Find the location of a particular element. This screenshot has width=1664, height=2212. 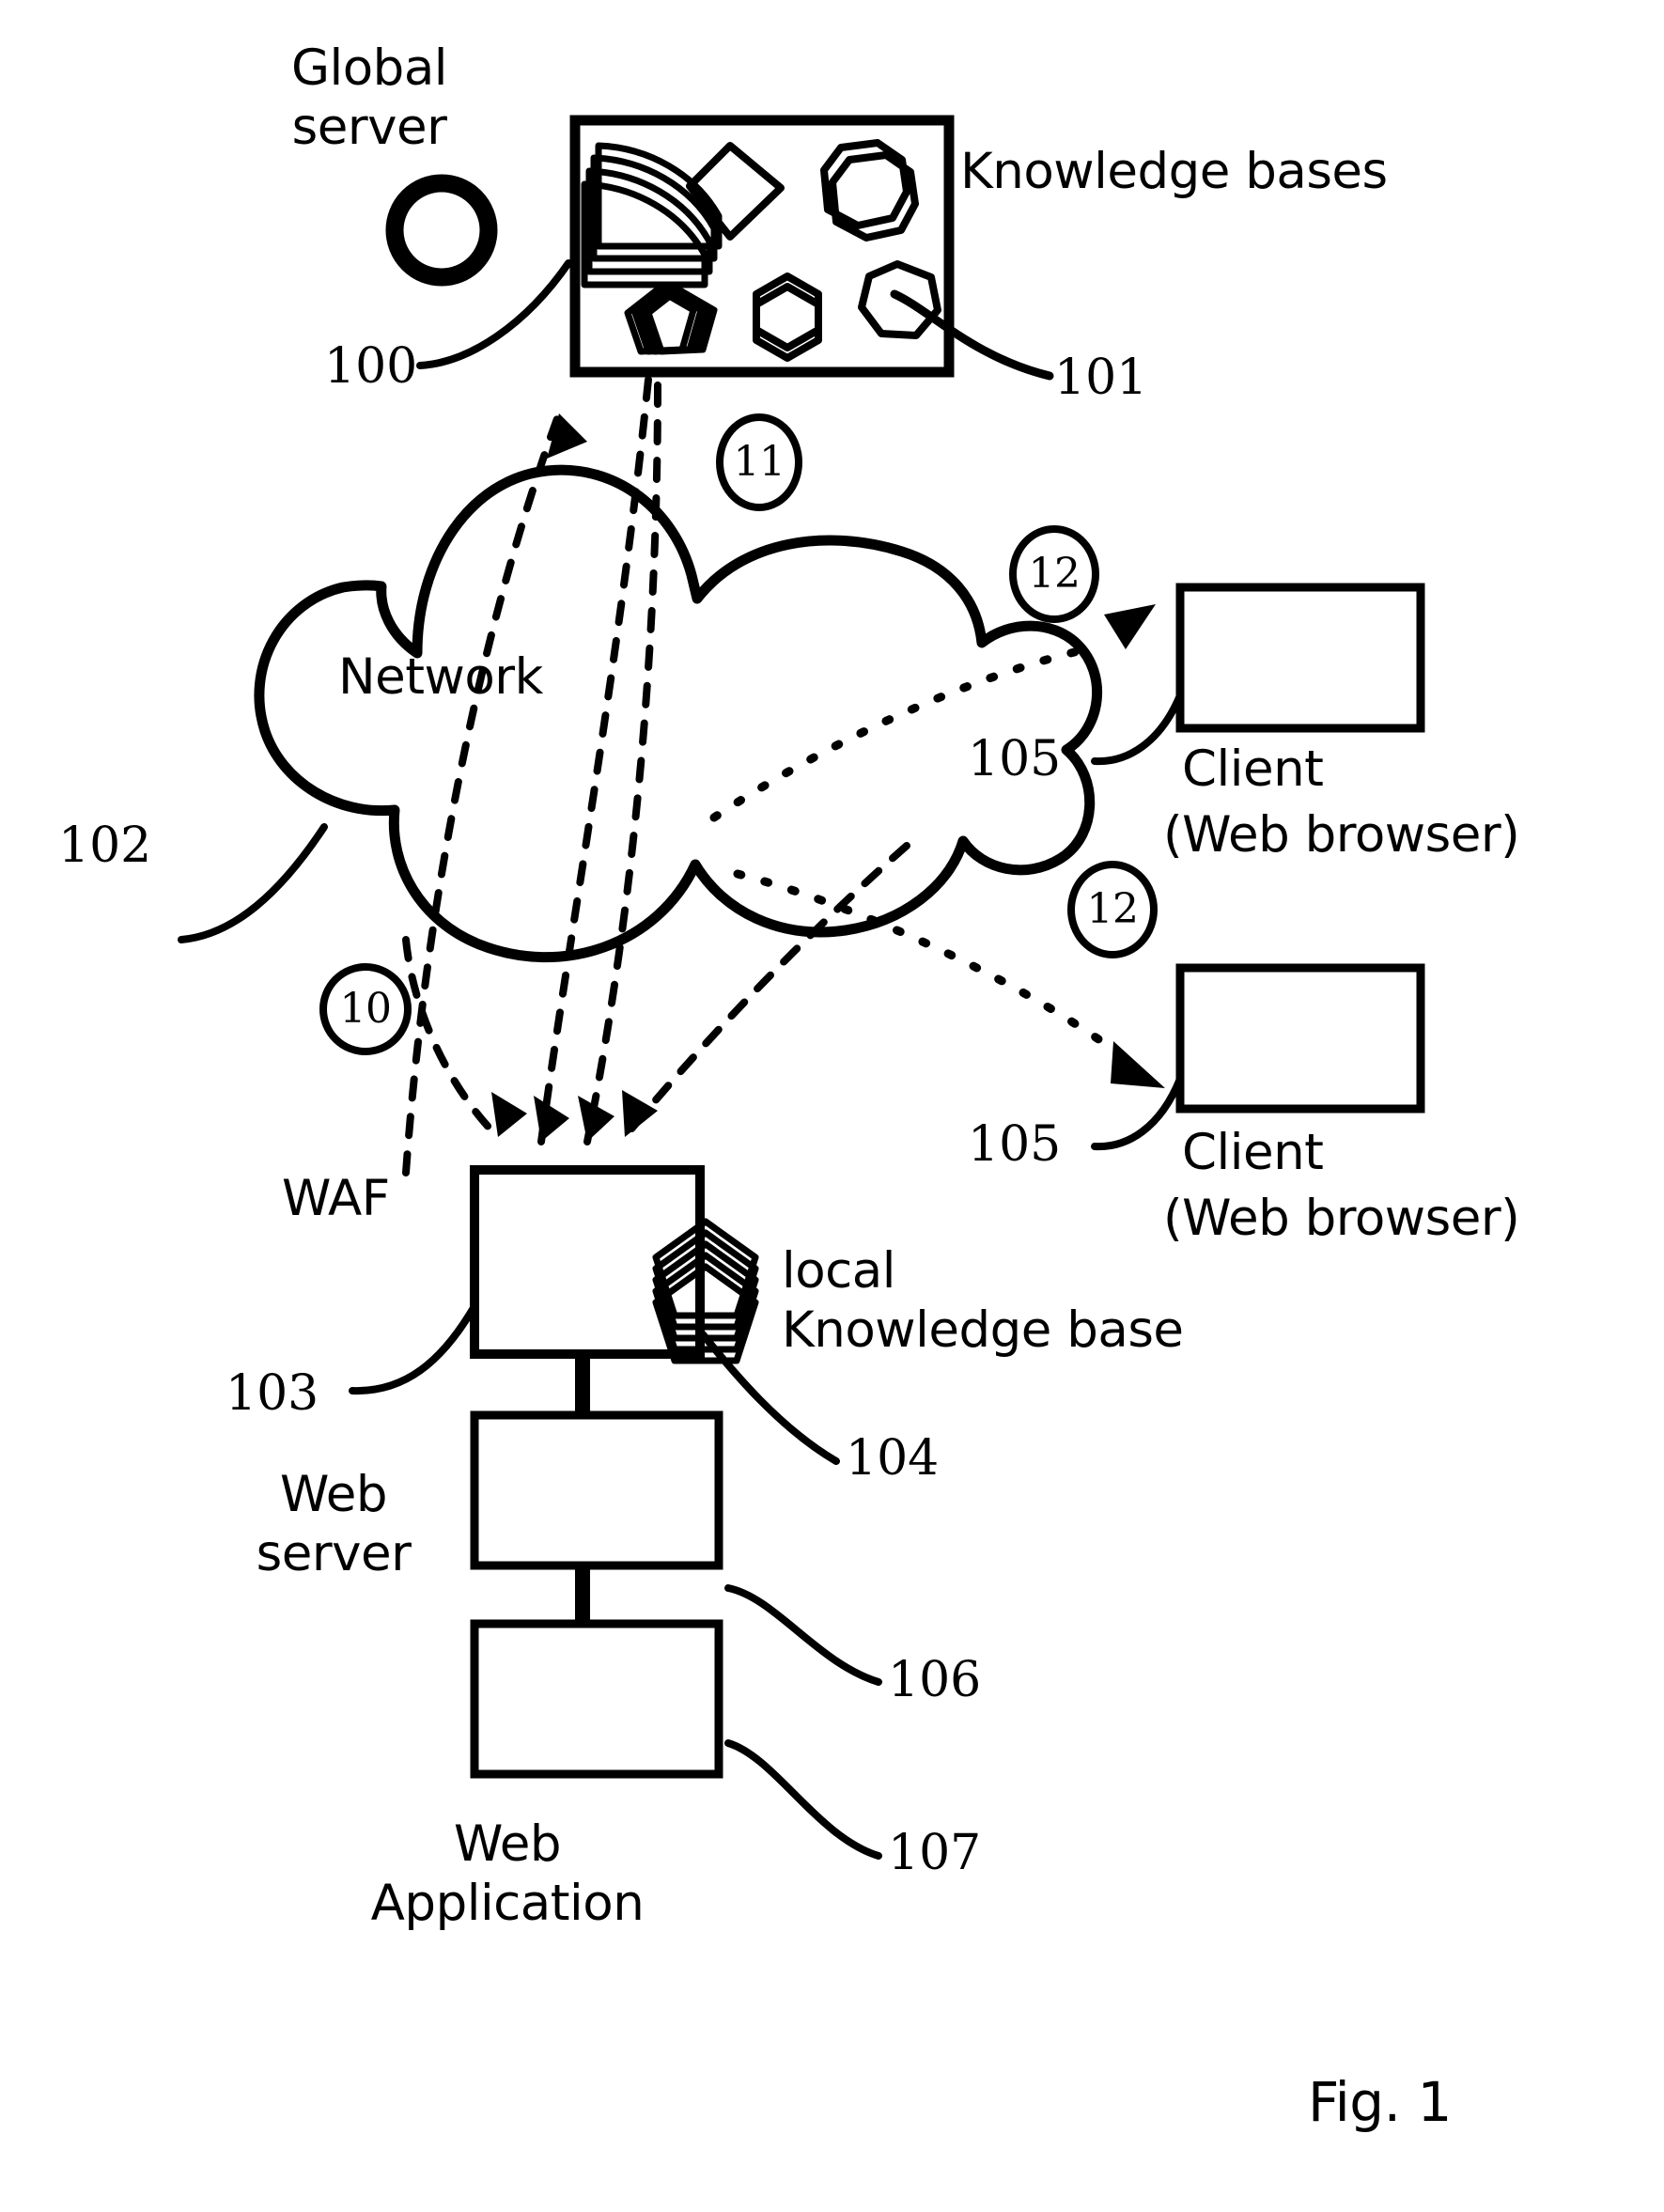

local-knowledge-base-label: local Knowledge base is located at coordinates (983, 1300).